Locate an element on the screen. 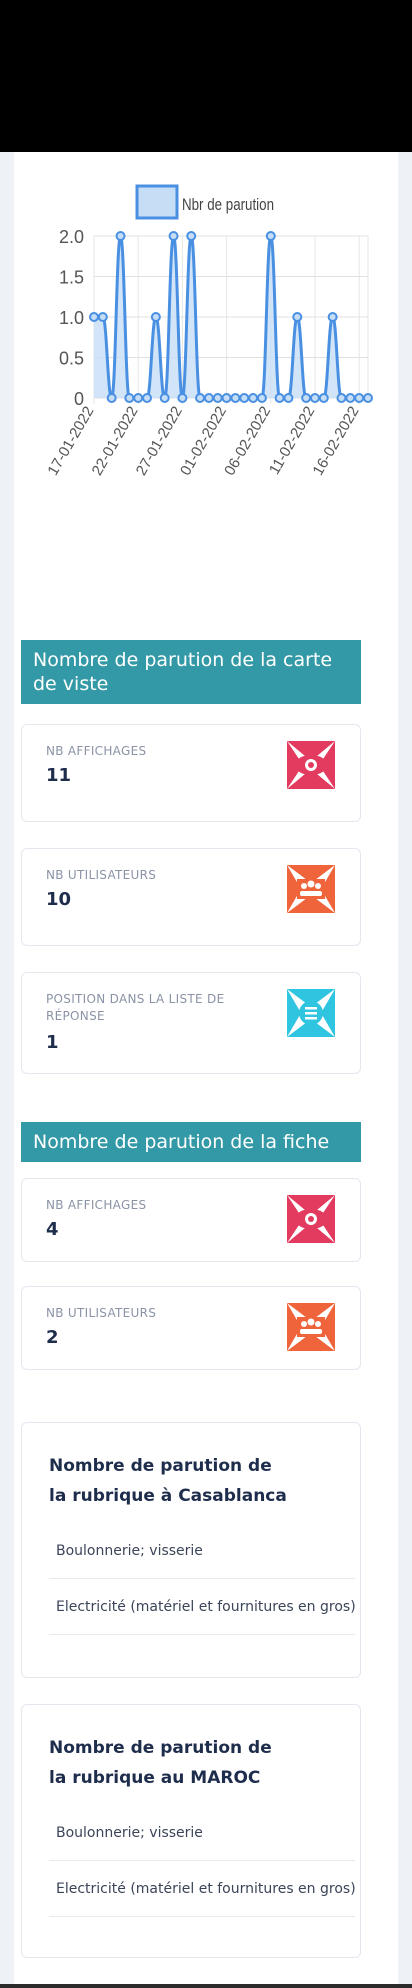 Image resolution: width=412 pixels, height=1988 pixels. top-header-bar is located at coordinates (206, 76).